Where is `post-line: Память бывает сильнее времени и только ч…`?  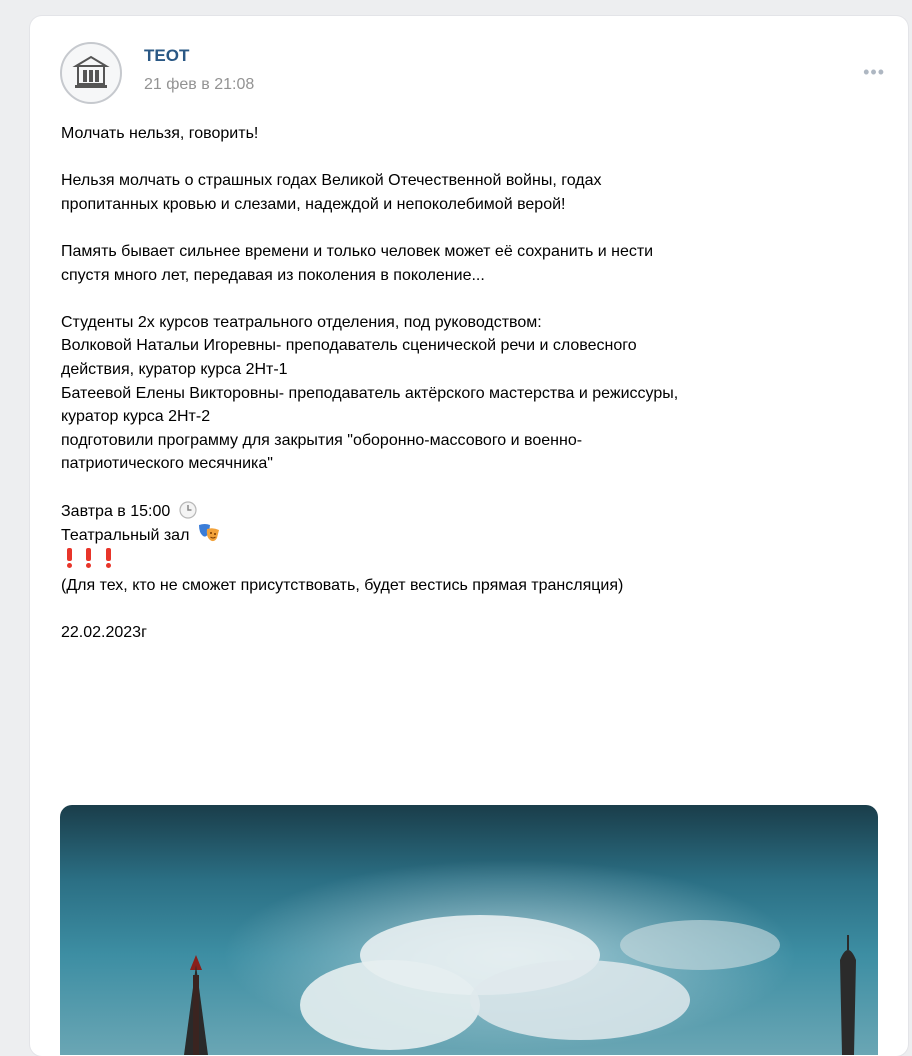
post-line: Память бывает сильнее времени и только ч… is located at coordinates (357, 251).